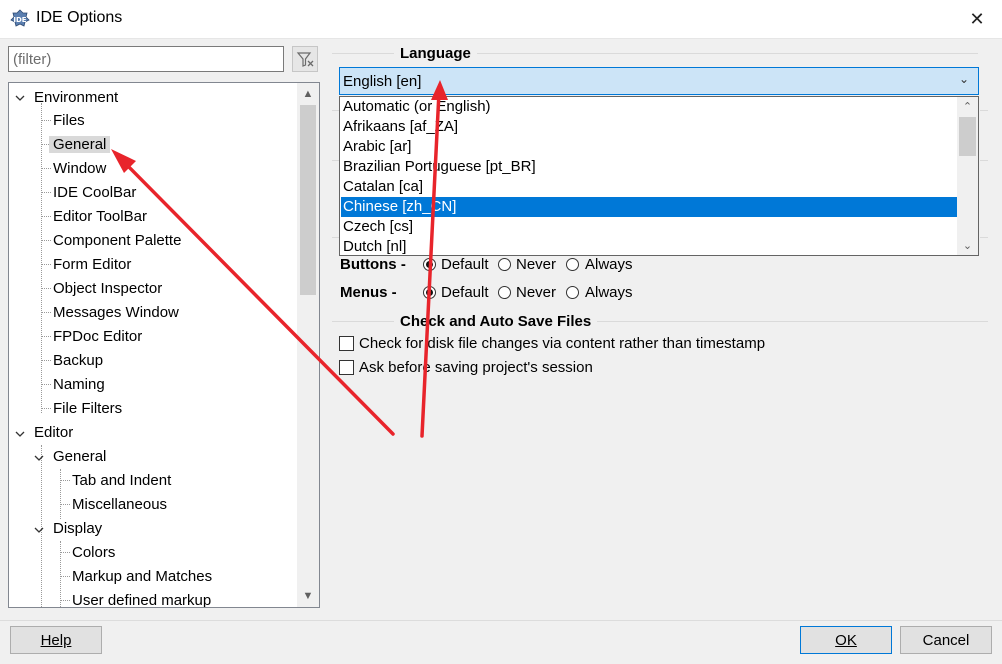 Image resolution: width=1002 pixels, height=664 pixels. I want to click on tree-scrollbar-thumb, so click(308, 200).